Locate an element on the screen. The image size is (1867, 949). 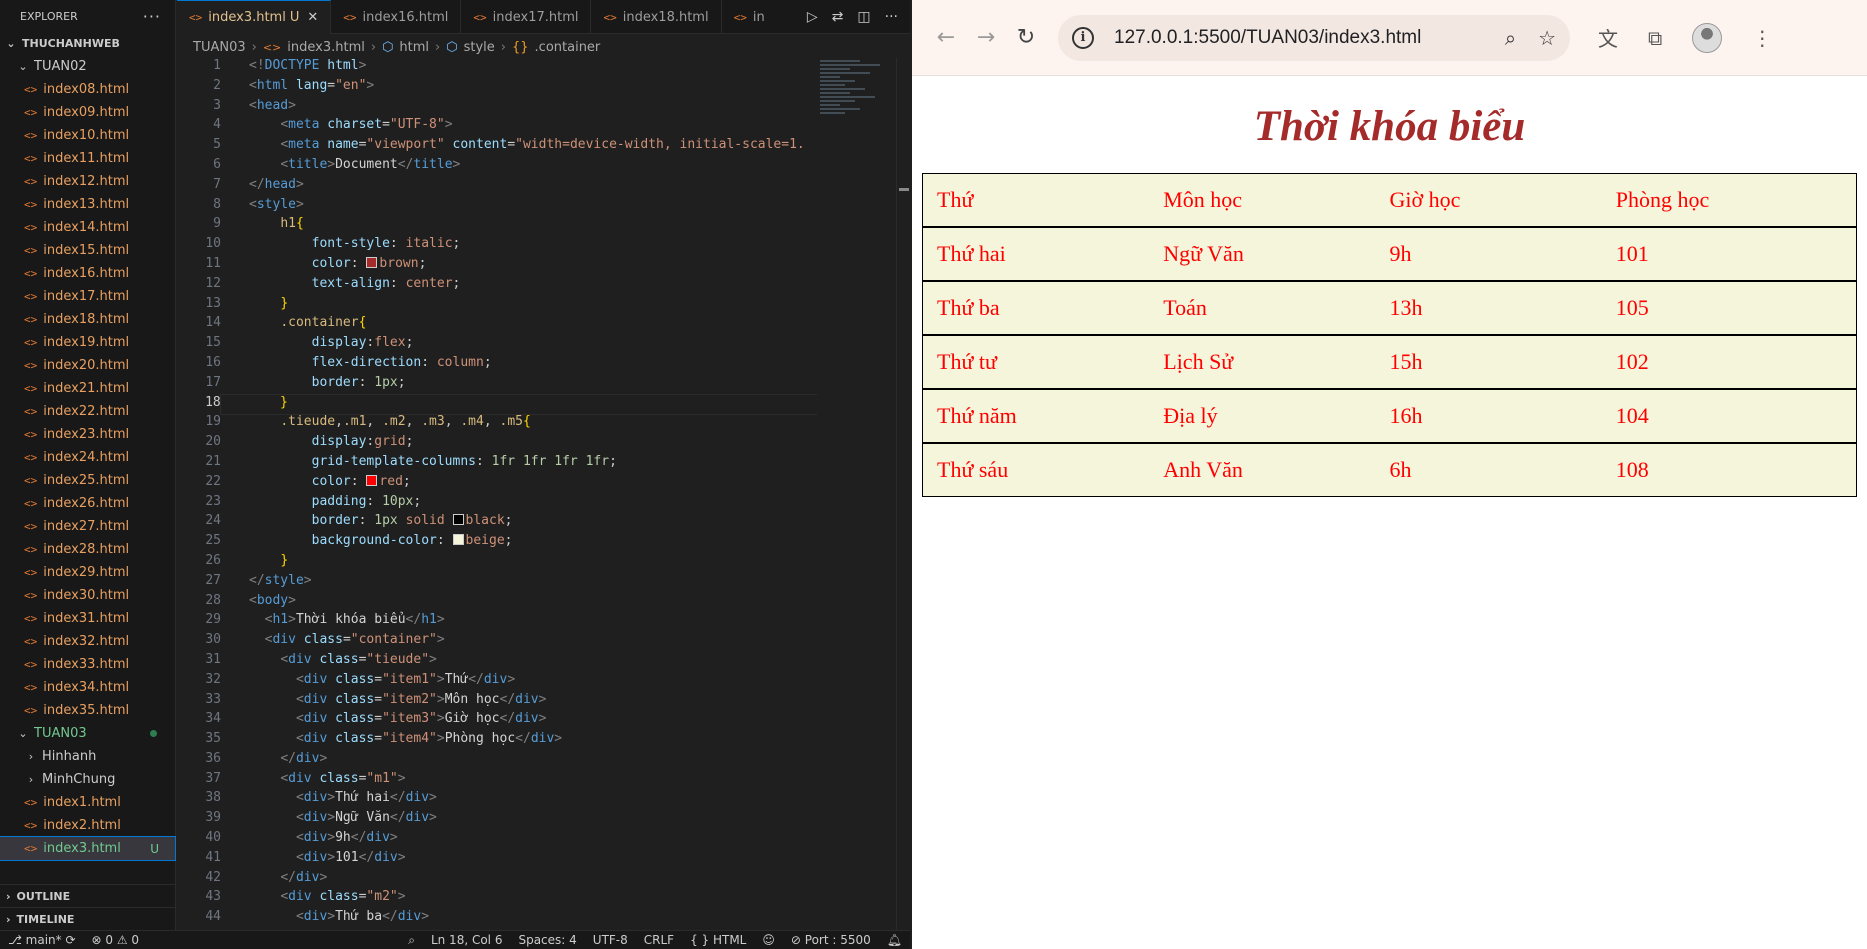
file-item: <> index23.html is located at coordinates (87, 434).